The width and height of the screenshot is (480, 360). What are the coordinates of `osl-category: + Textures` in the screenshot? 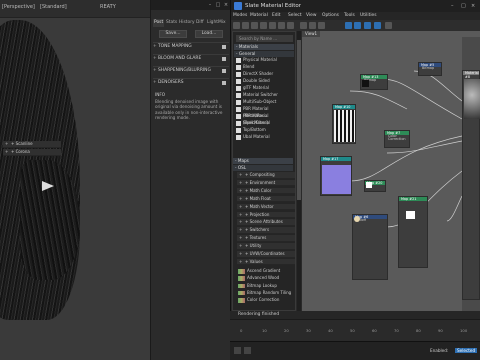 It's located at (266, 238).